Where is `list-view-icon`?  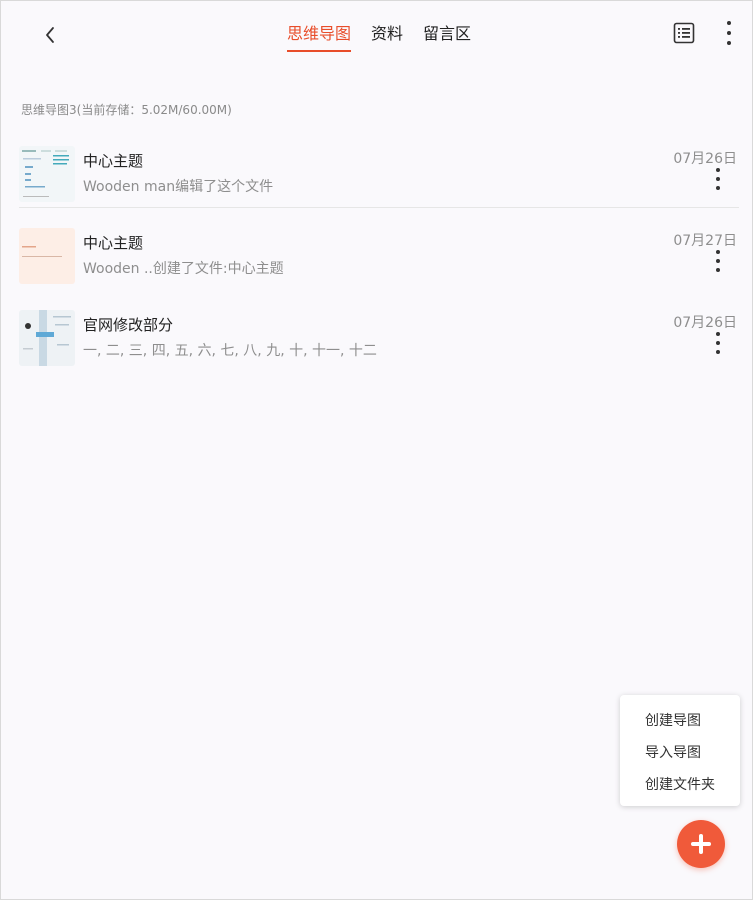 list-view-icon is located at coordinates (684, 33).